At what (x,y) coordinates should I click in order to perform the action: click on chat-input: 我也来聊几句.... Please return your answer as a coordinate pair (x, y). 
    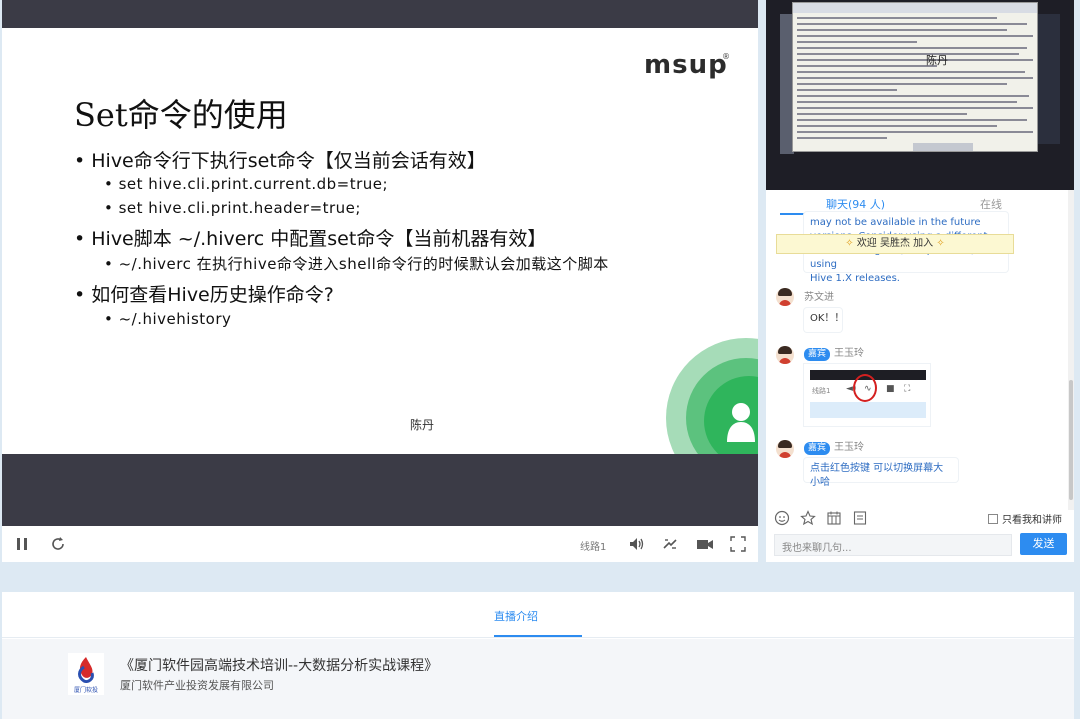
    Looking at the image, I should click on (893, 545).